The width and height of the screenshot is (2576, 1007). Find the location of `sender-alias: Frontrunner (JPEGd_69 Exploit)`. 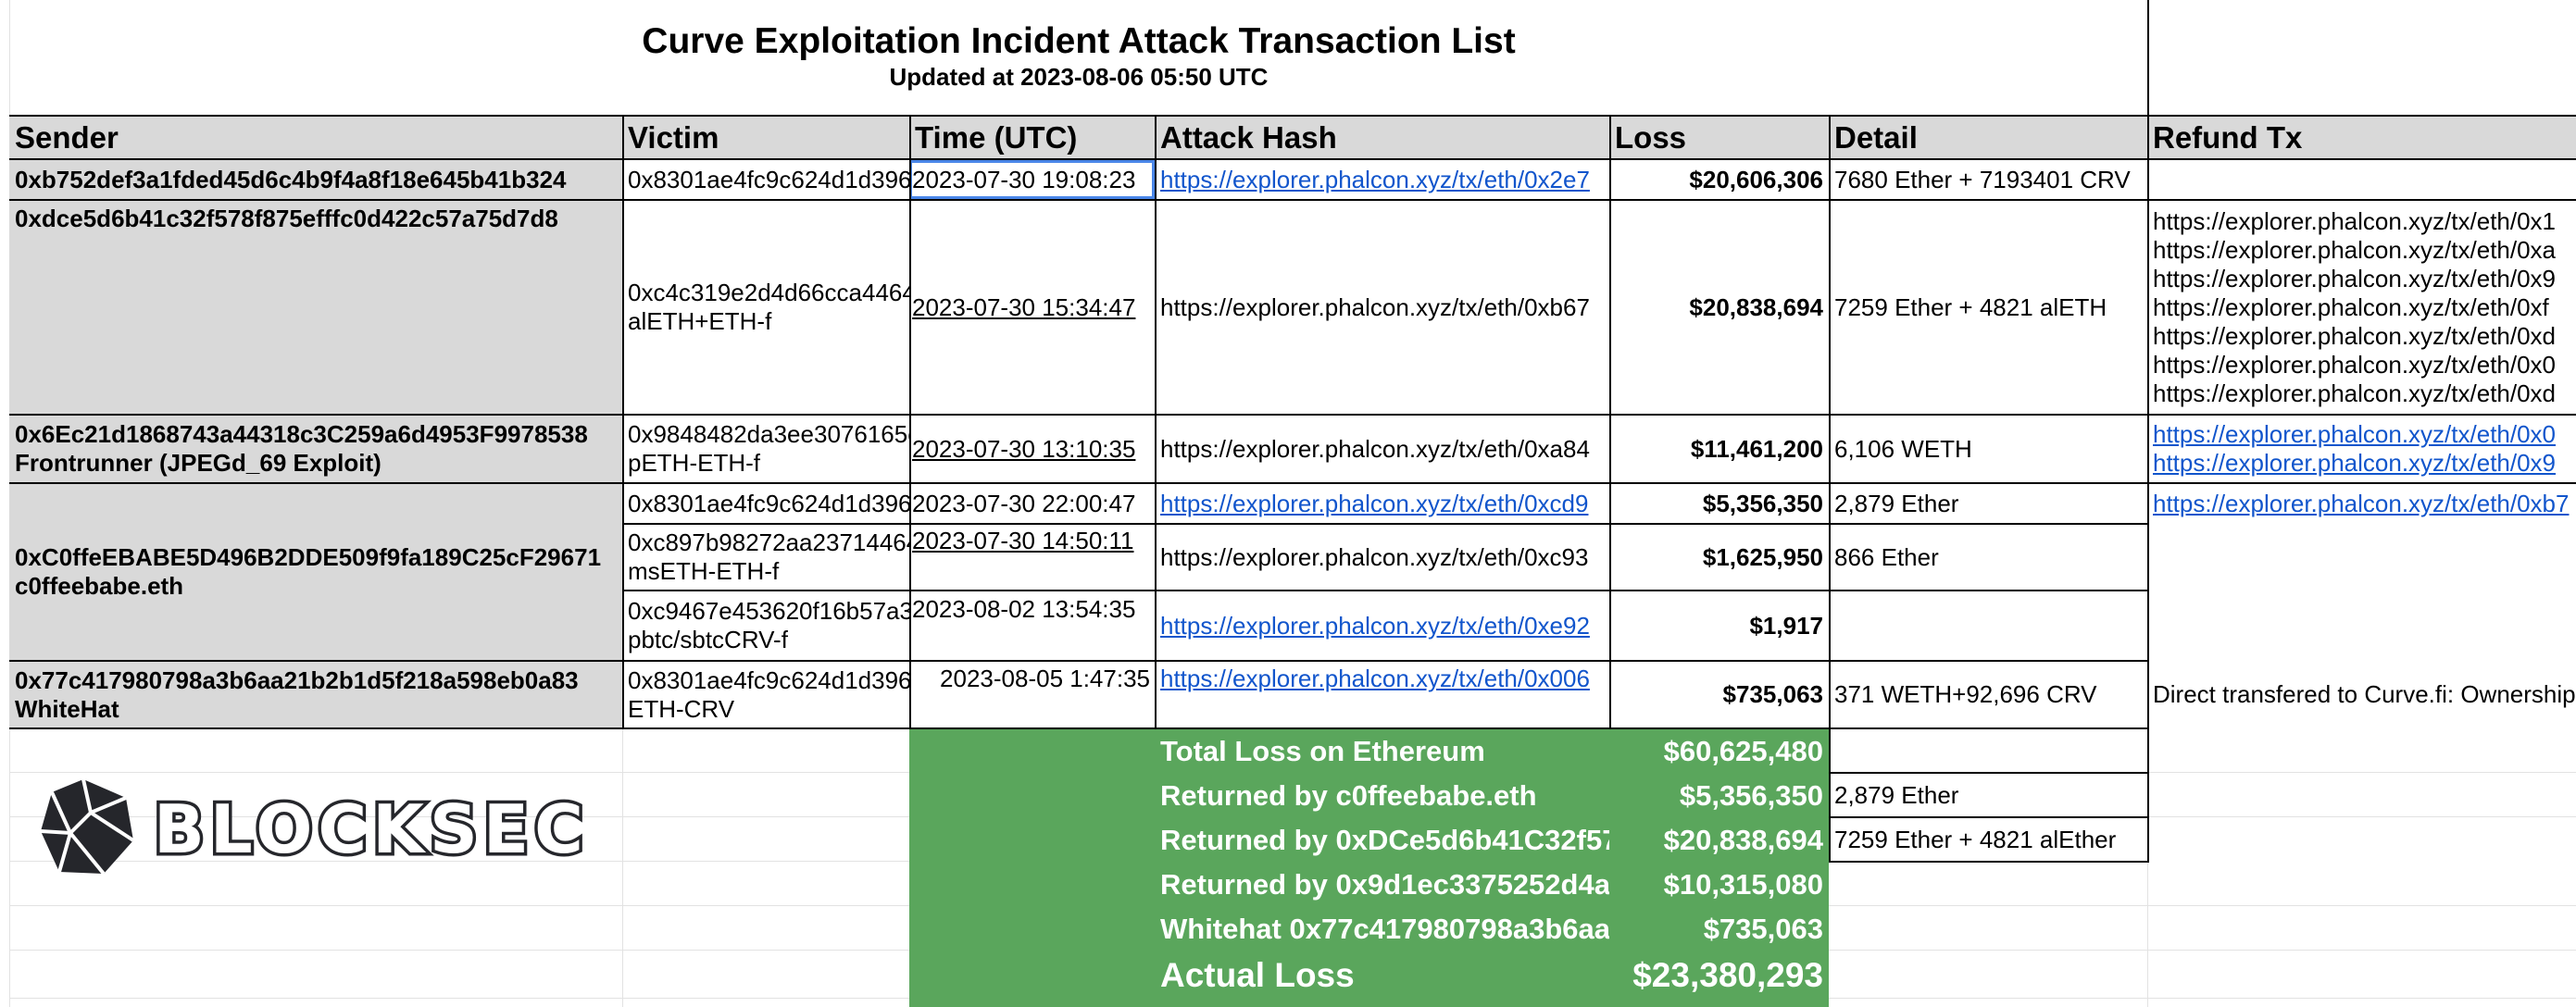

sender-alias: Frontrunner (JPEGd_69 Exploit) is located at coordinates (198, 463).